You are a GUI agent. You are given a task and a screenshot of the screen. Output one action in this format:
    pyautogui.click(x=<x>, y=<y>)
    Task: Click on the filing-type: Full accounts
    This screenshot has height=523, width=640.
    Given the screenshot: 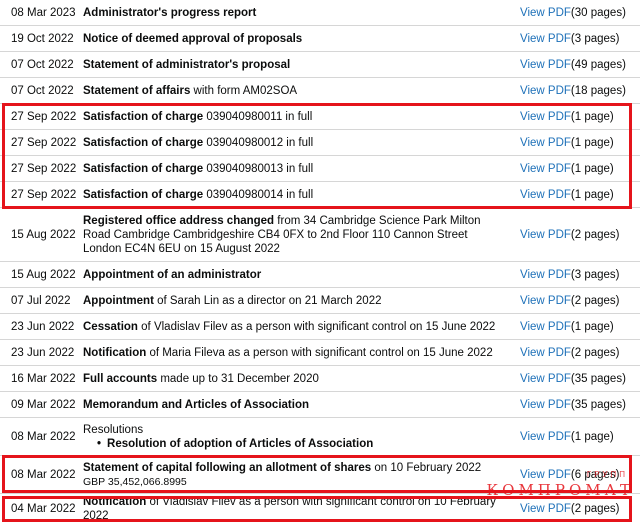 What is the action you would take?
    pyautogui.click(x=120, y=378)
    